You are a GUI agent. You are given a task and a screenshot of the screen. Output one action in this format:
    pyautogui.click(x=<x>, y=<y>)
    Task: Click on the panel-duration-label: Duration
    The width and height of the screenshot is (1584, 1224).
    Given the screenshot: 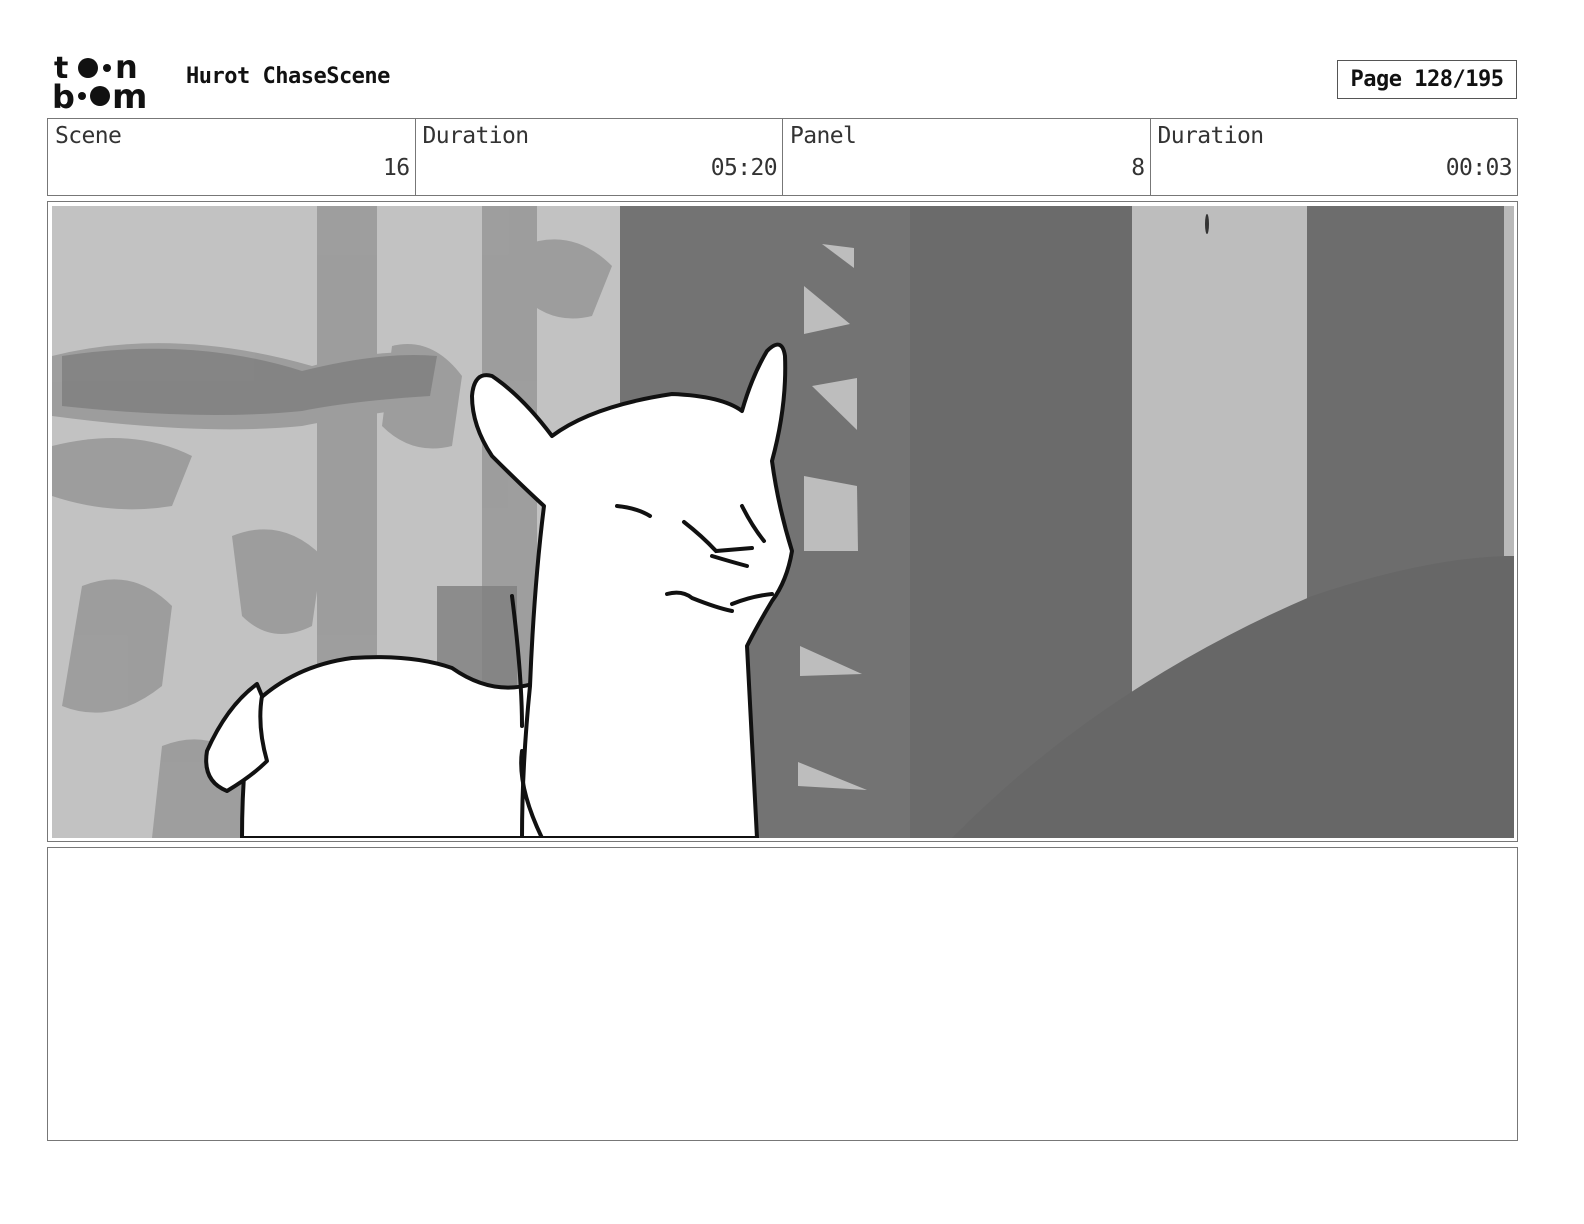 What is the action you would take?
    pyautogui.click(x=1211, y=136)
    